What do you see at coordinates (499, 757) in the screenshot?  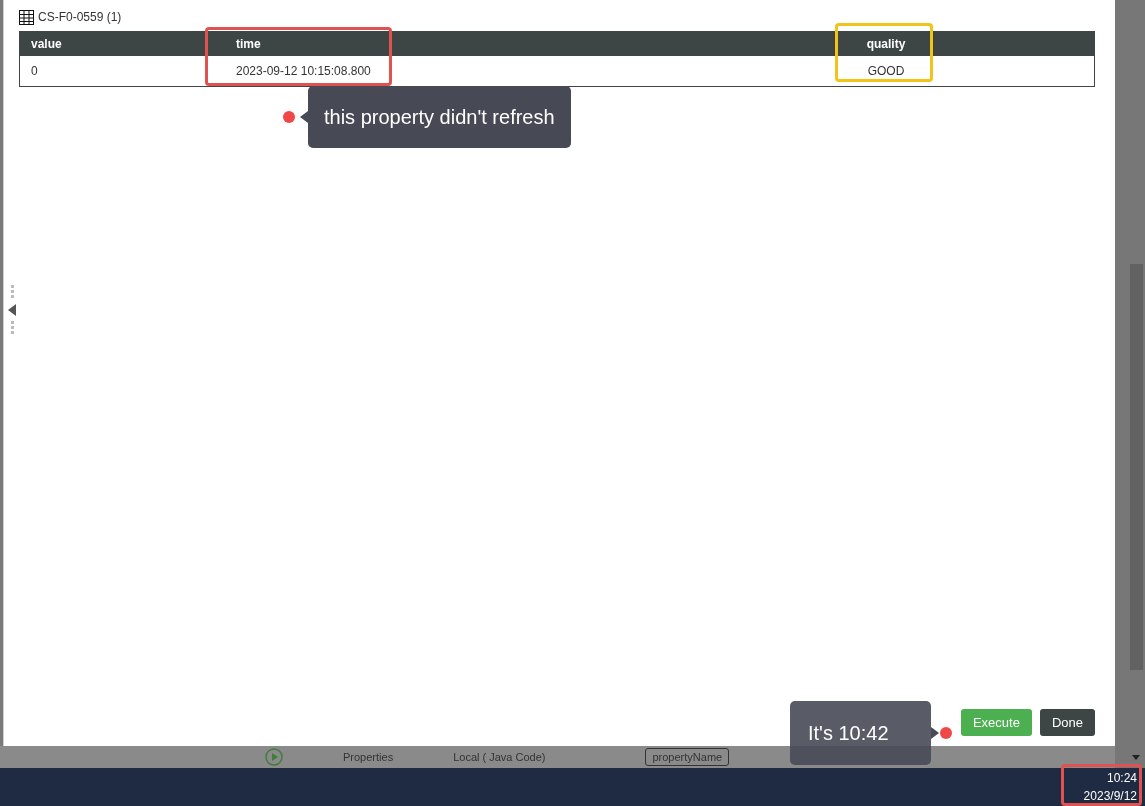 I see `source-label: Local ( Java Code)` at bounding box center [499, 757].